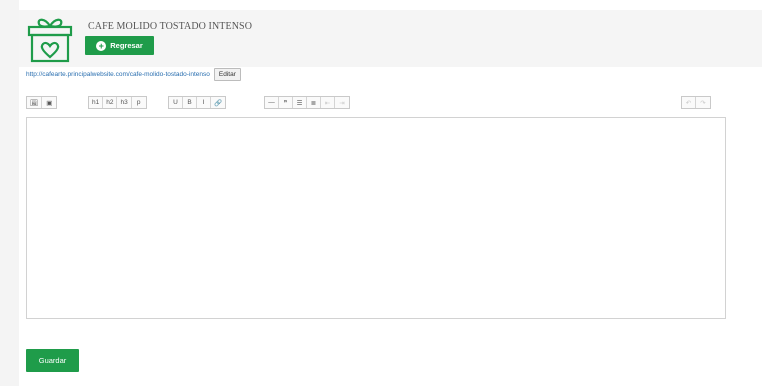 Image resolution: width=762 pixels, height=386 pixels. Describe the element at coordinates (376, 103) in the screenshot. I see `editor-toolbar: 🖼 ▣ h1 h2 h3 p U B I 🔗 — ❞ ☰ ≣ ⇤ ⇥ ↶ ↷` at that location.